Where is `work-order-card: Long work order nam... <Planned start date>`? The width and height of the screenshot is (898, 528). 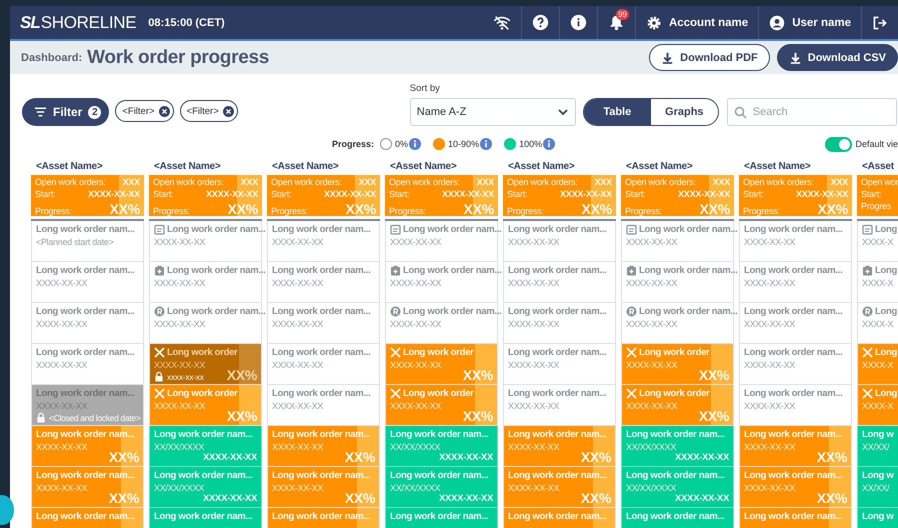 work-order-card: Long work order nam... <Planned start date> is located at coordinates (87, 241).